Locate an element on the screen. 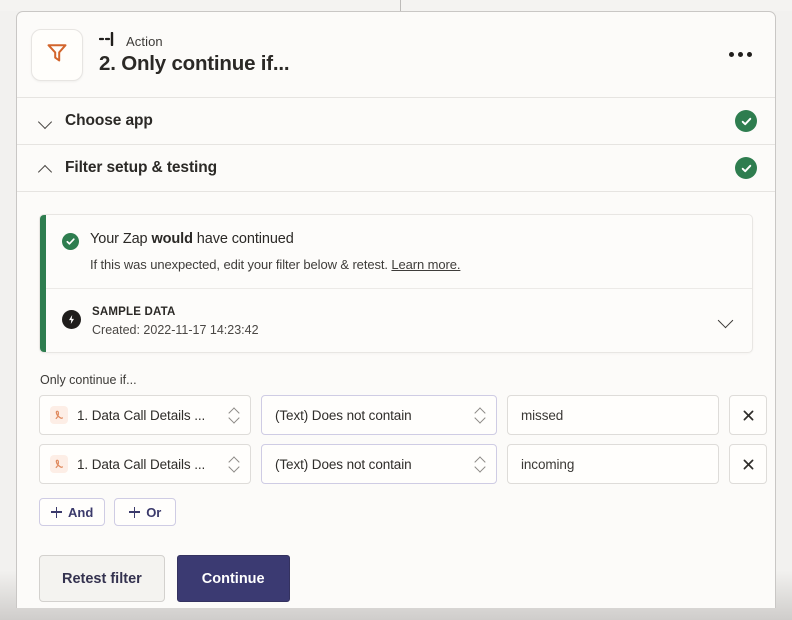 The image size is (792, 620). retest-filter-button: Retest filter is located at coordinates (102, 578).